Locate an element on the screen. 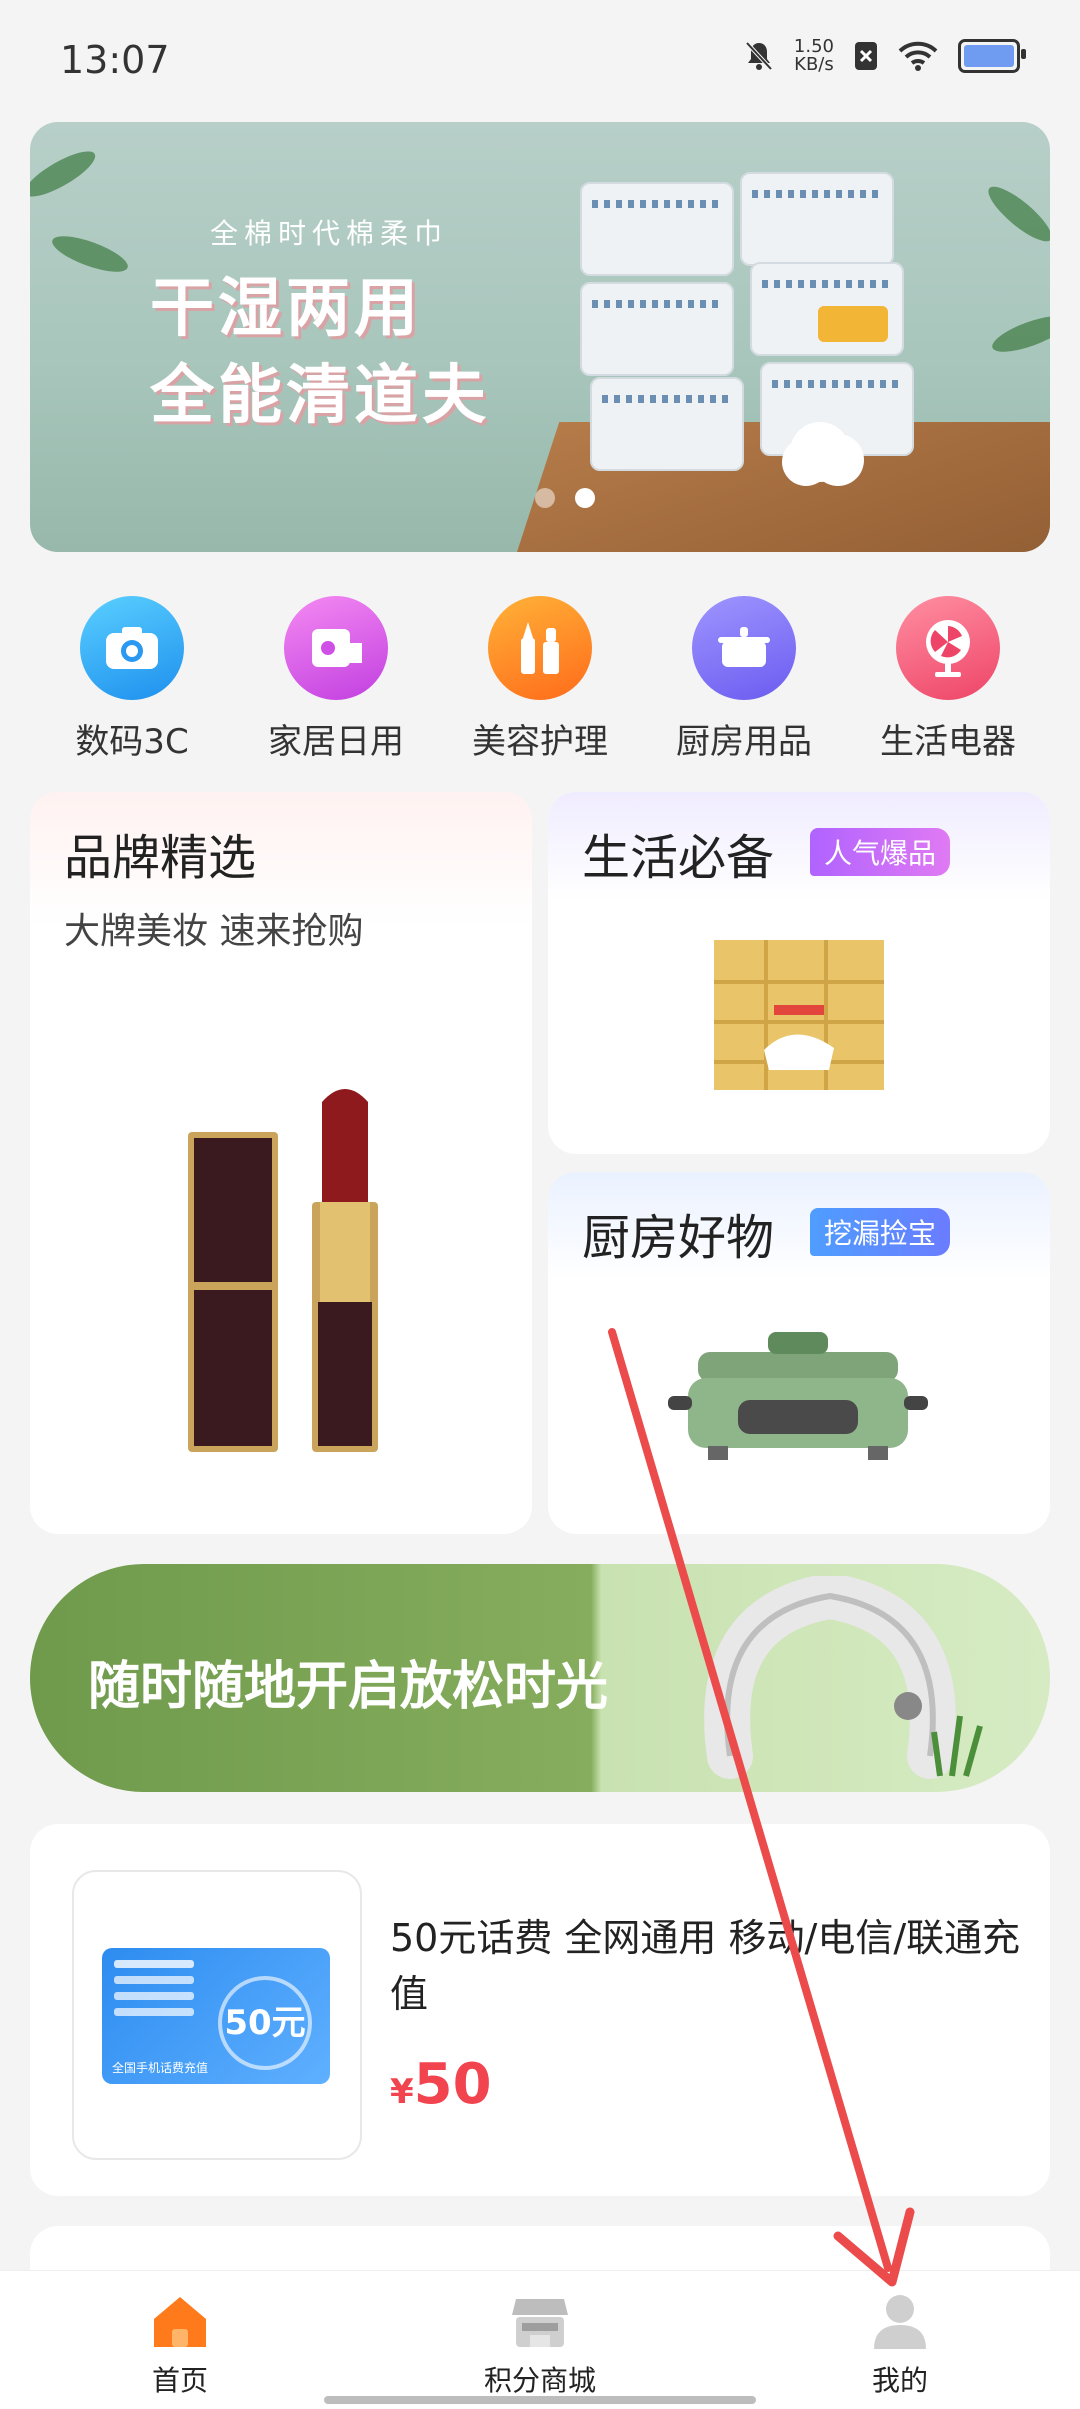  wifi-icon is located at coordinates (918, 56).